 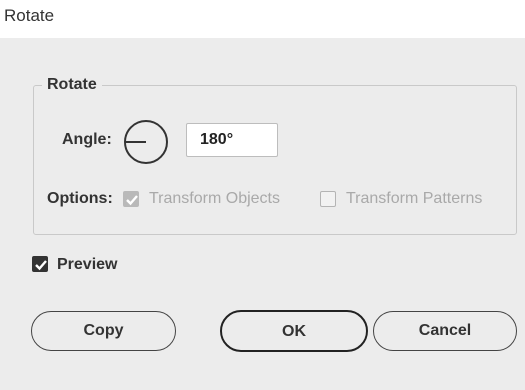 I want to click on angle-dial-icon, so click(x=146, y=142).